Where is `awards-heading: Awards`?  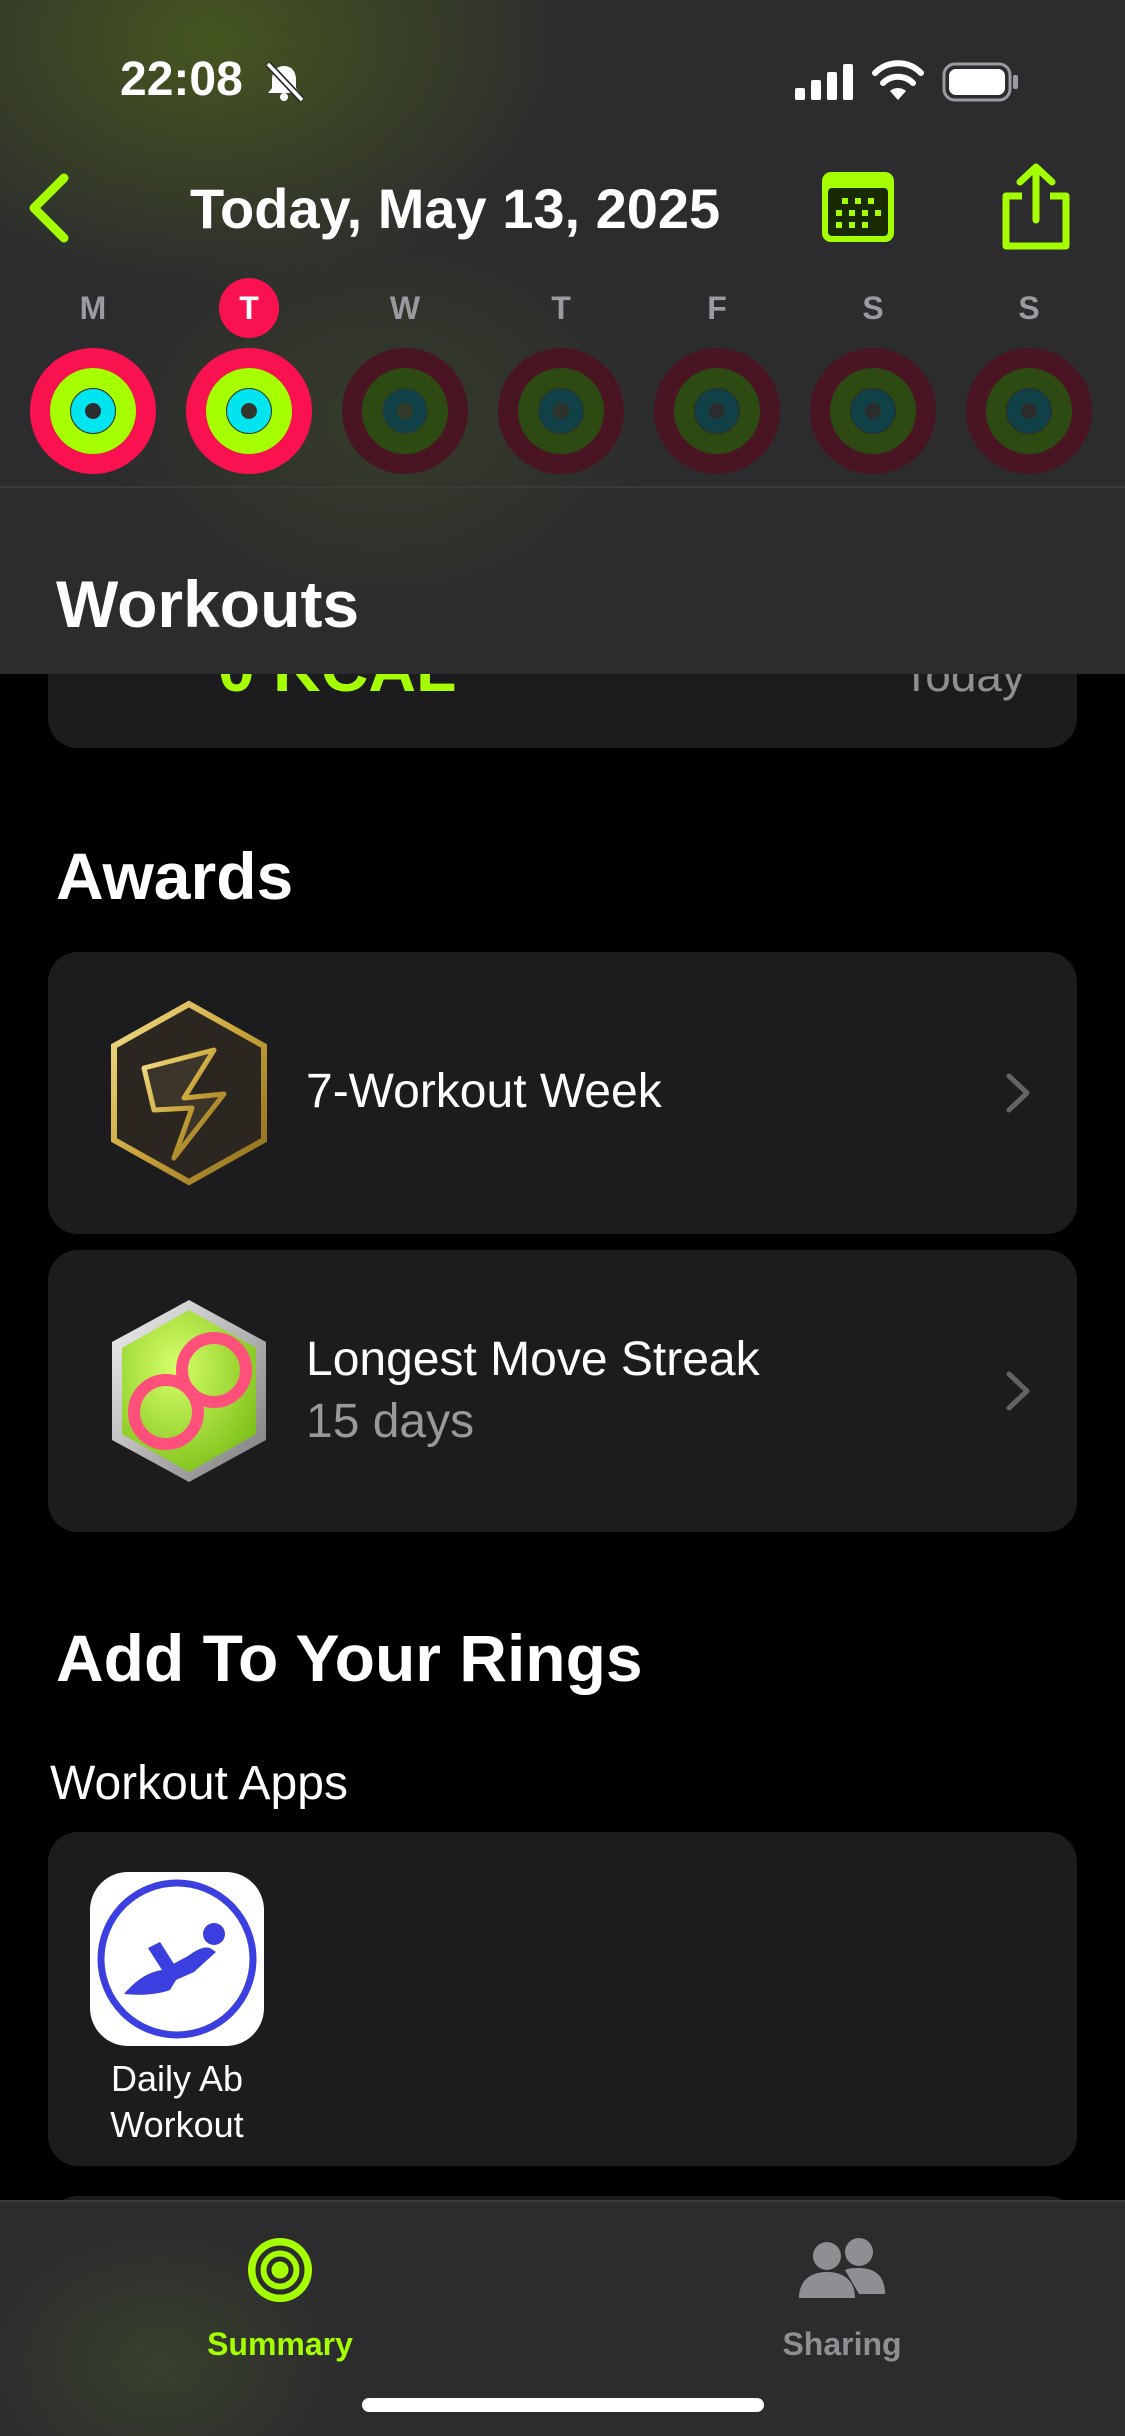
awards-heading: Awards is located at coordinates (175, 876).